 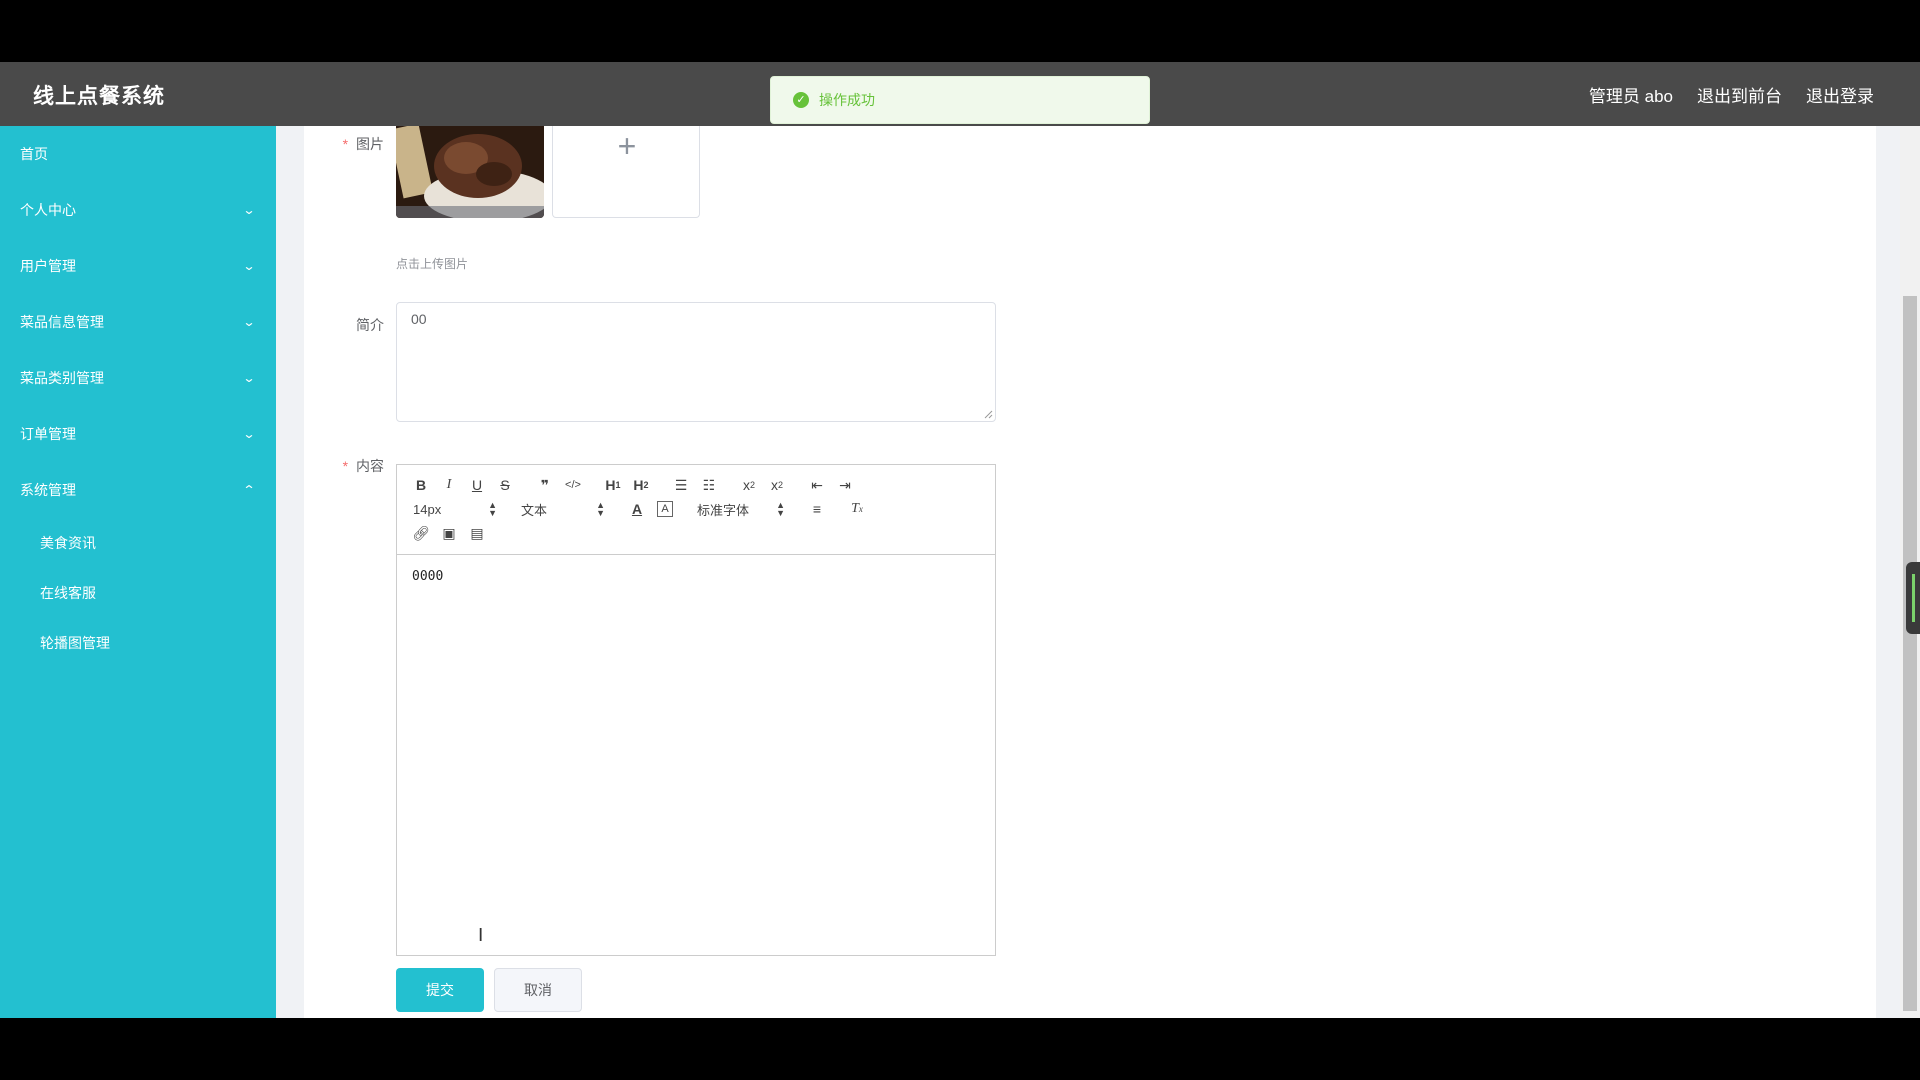 What do you see at coordinates (696, 755) in the screenshot?
I see `editor-content-area: 0000` at bounding box center [696, 755].